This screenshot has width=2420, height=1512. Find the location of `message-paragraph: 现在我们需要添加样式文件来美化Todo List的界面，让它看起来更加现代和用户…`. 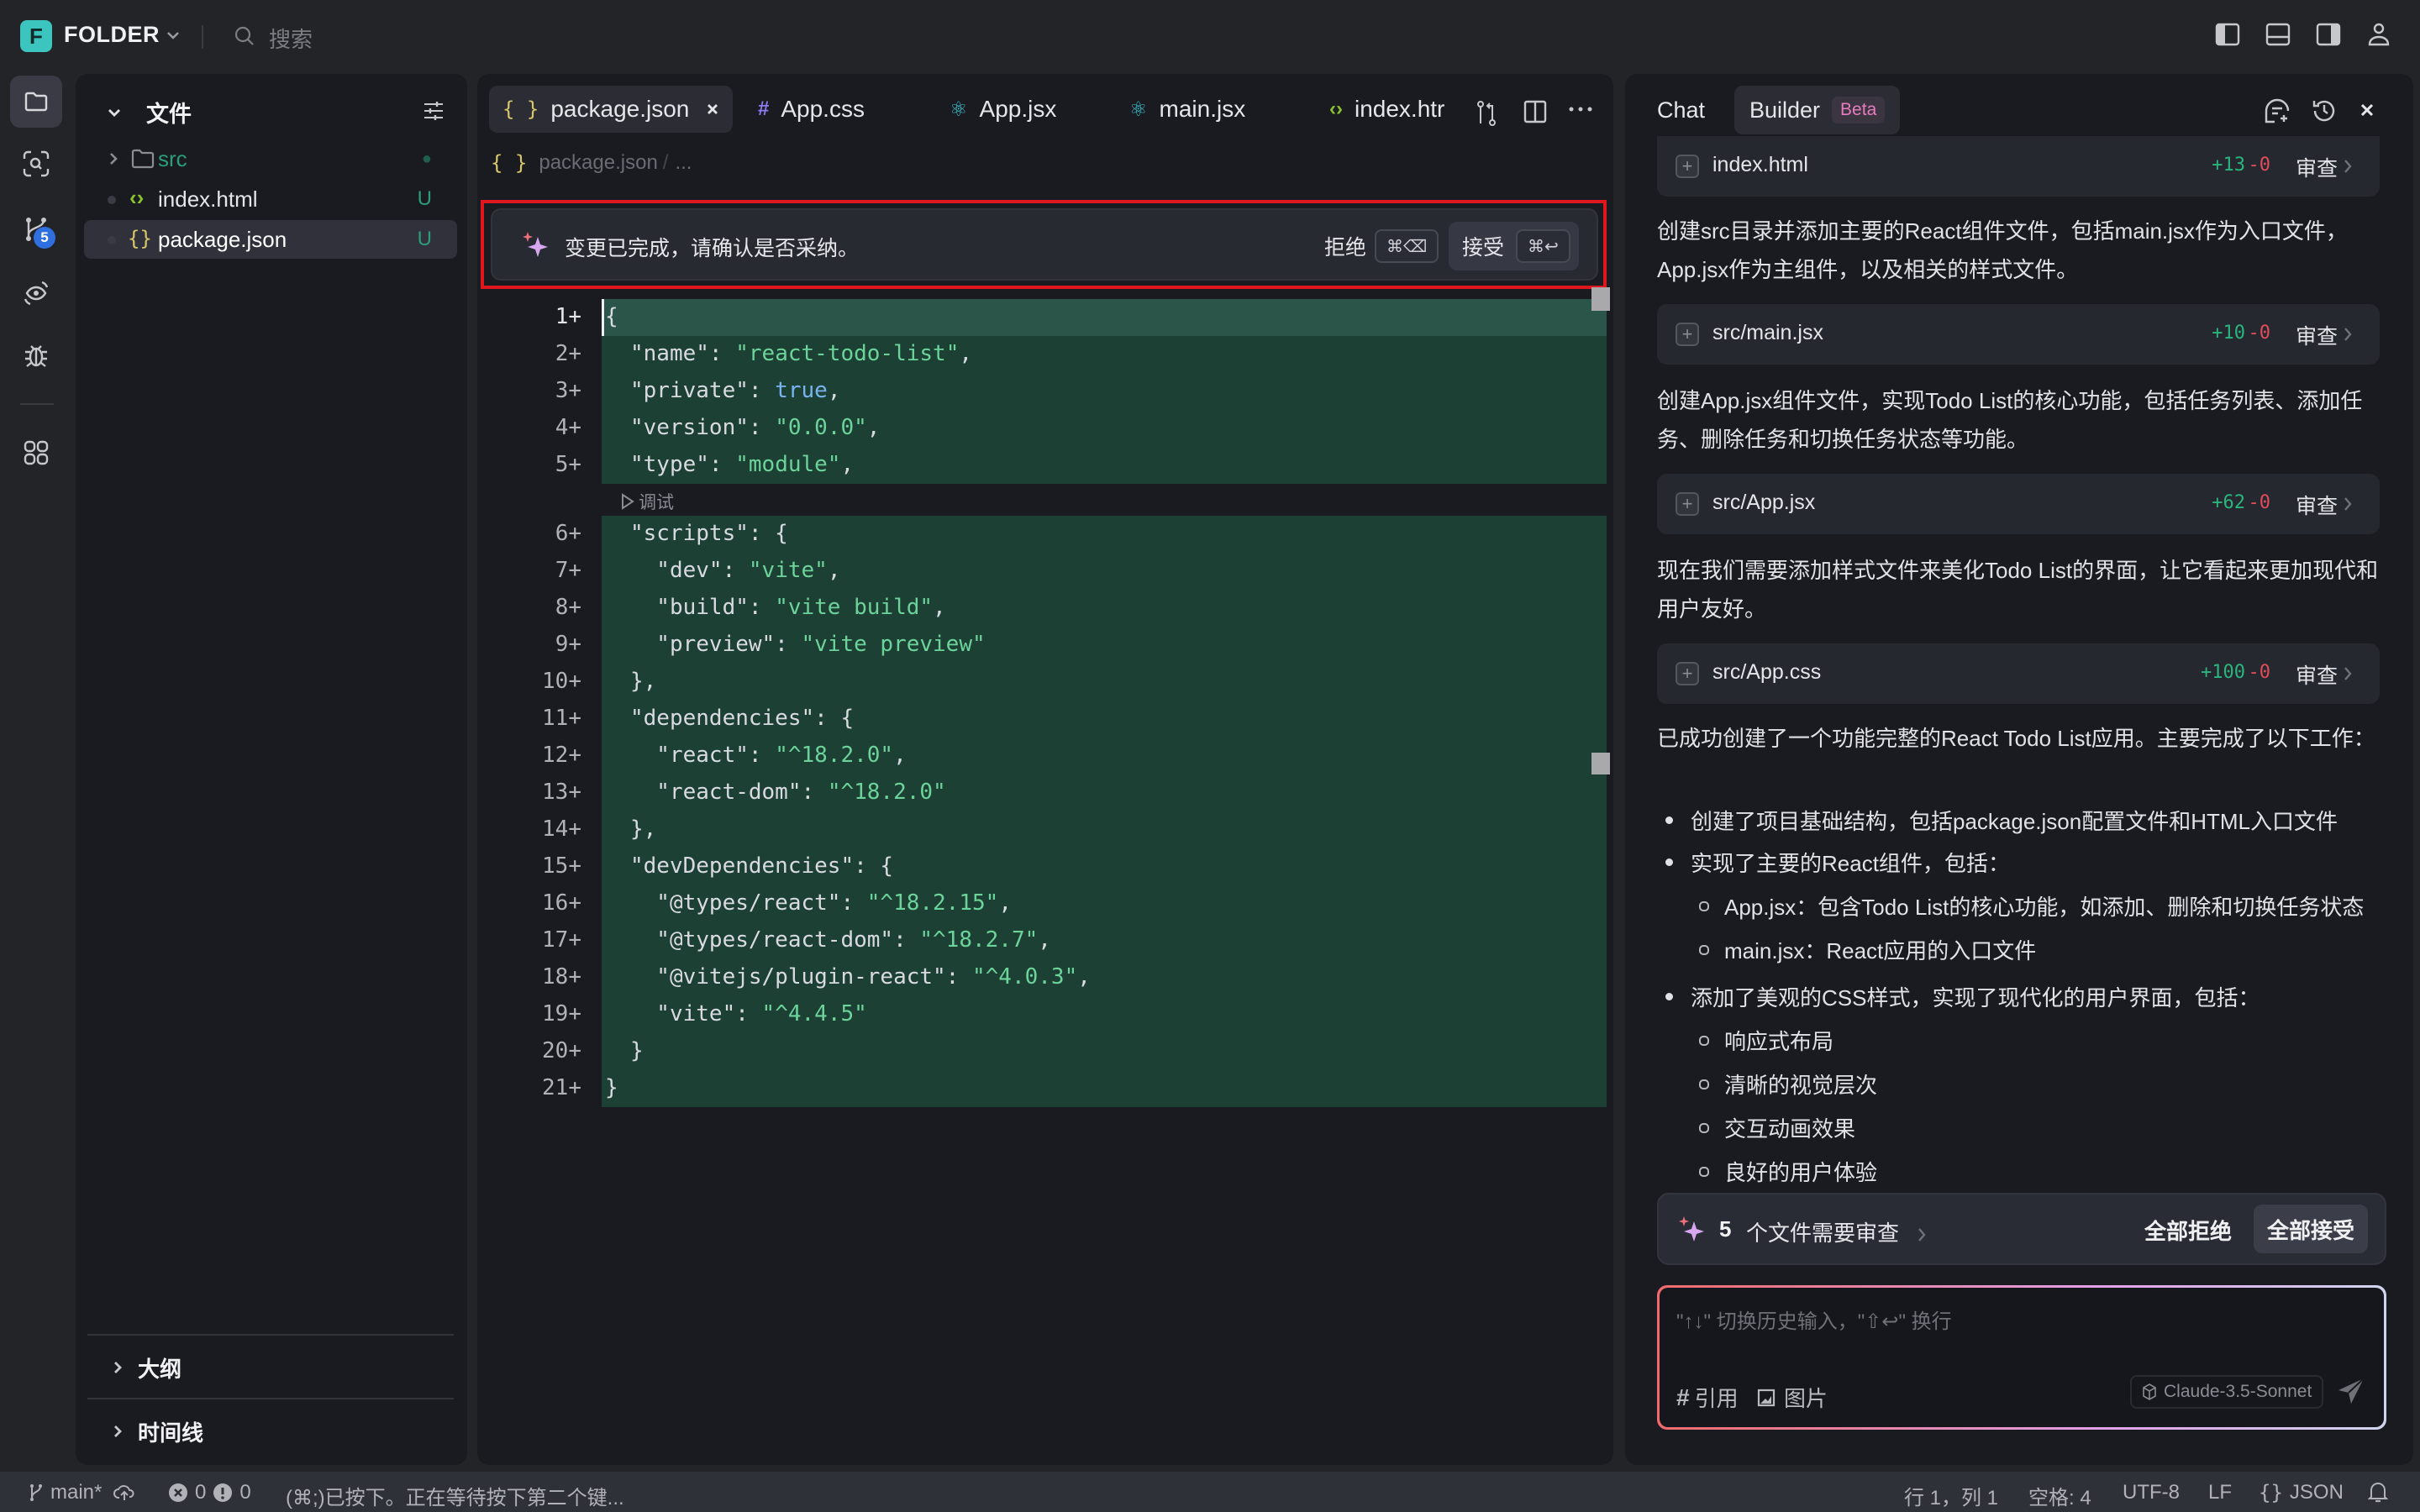

message-paragraph: 现在我们需要添加样式文件来美化Todo List的界面，让它看起来更加现代和用户… is located at coordinates (2018, 590).